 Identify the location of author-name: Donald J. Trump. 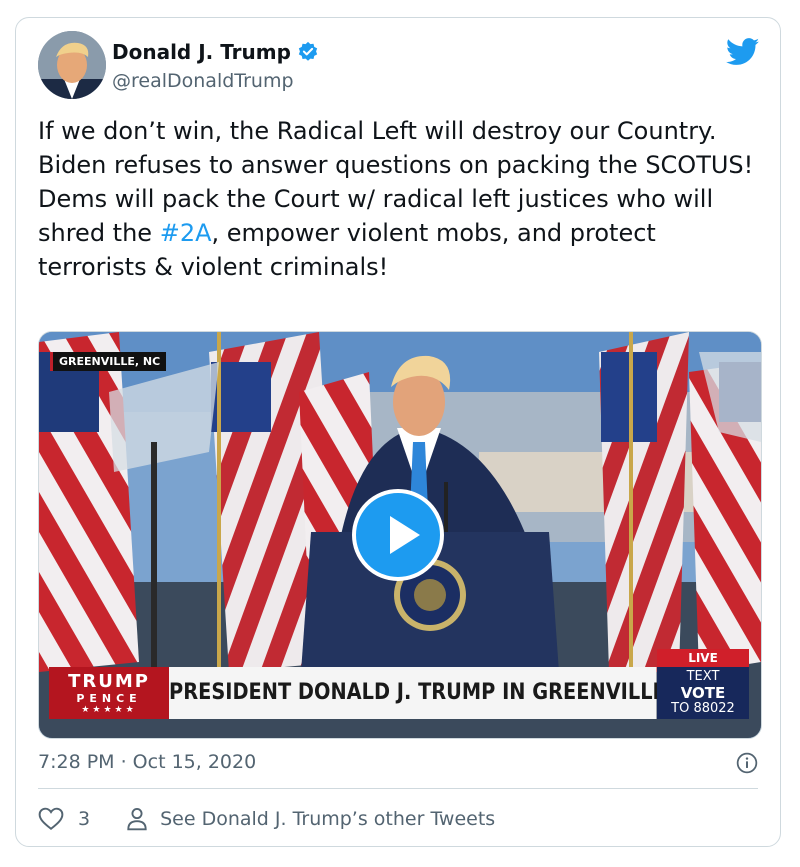
(201, 52).